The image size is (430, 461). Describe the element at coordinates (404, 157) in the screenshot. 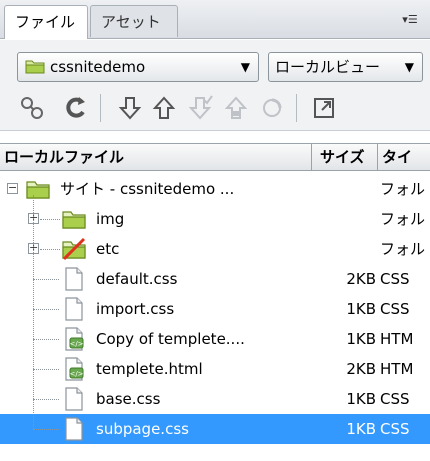

I see `column-header-type: タイ` at that location.